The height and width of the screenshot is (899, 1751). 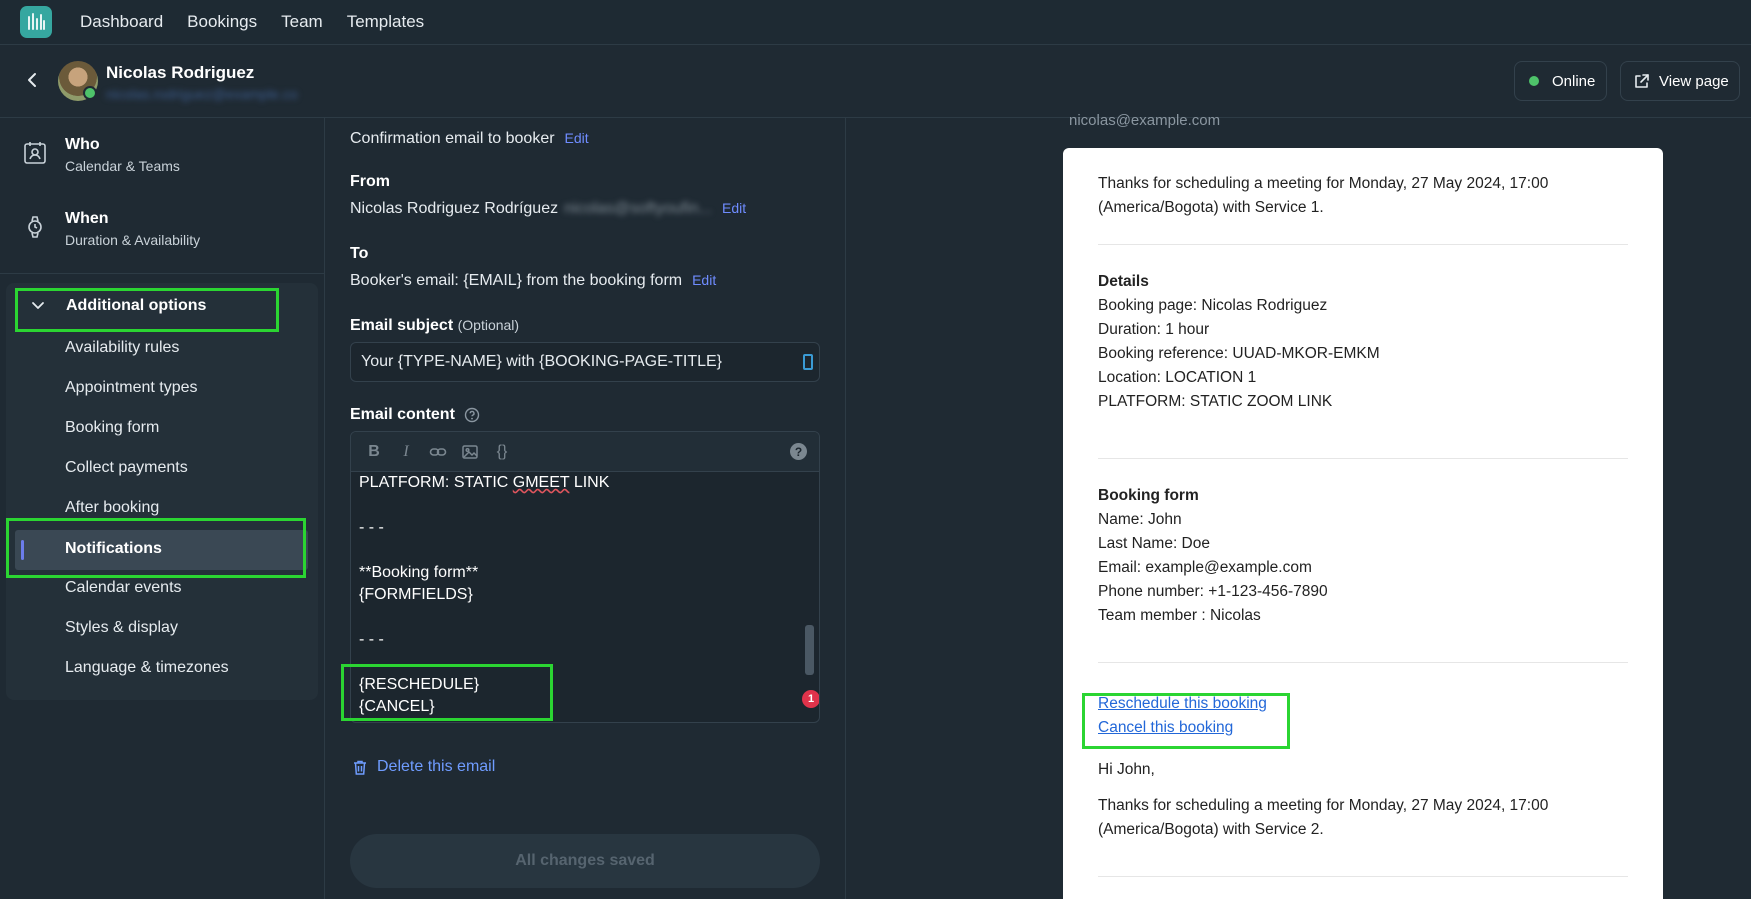 I want to click on sidebar-section-who: Who Calendar & Teams, so click(x=101, y=155).